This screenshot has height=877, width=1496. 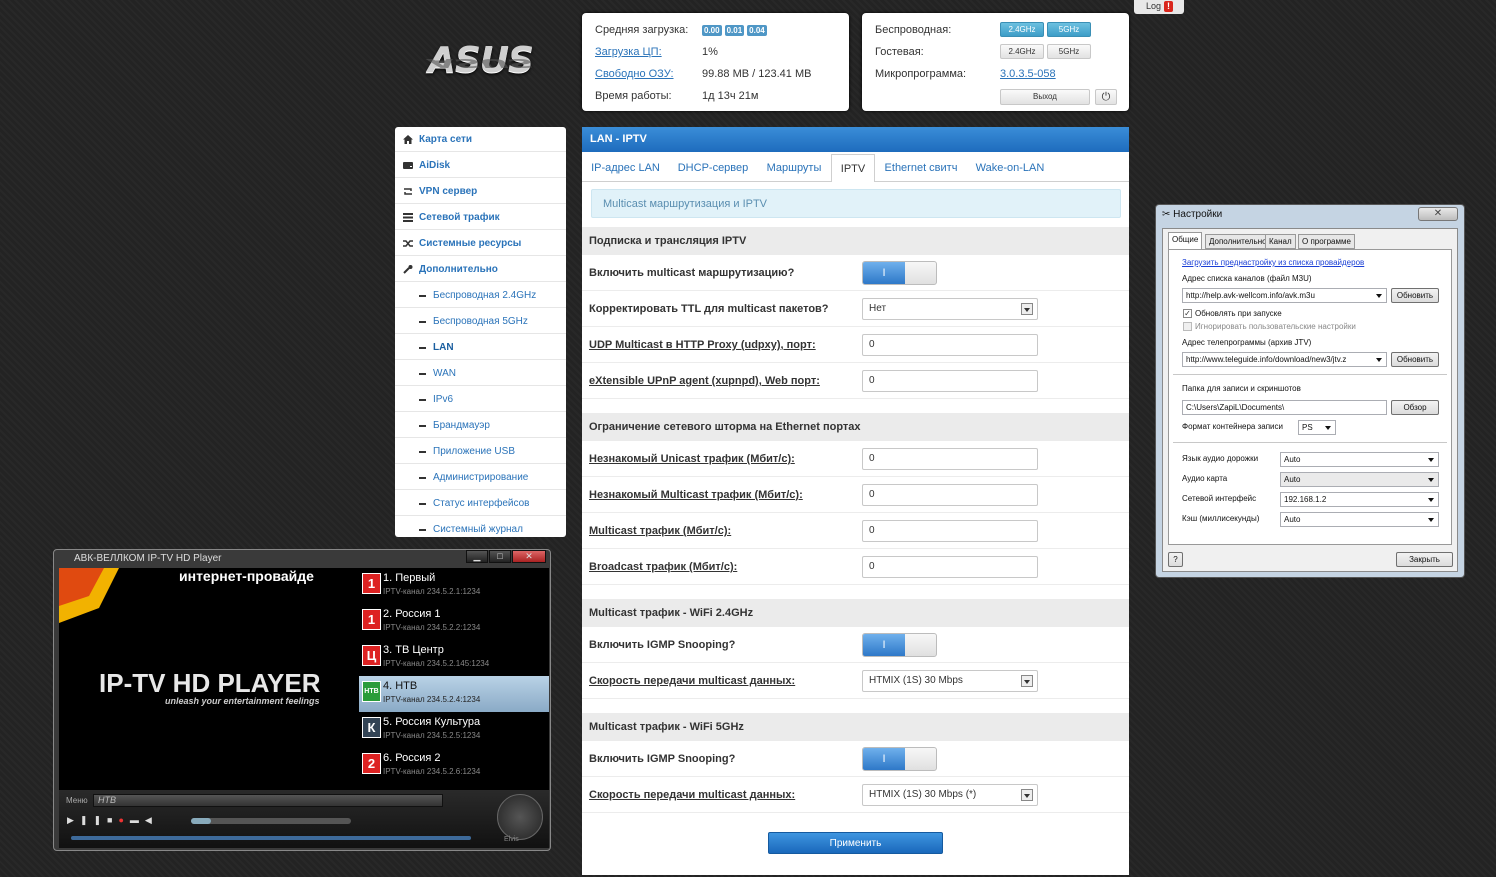 I want to click on field-label: Скорость передачи multicast данных:, so click(x=692, y=795).